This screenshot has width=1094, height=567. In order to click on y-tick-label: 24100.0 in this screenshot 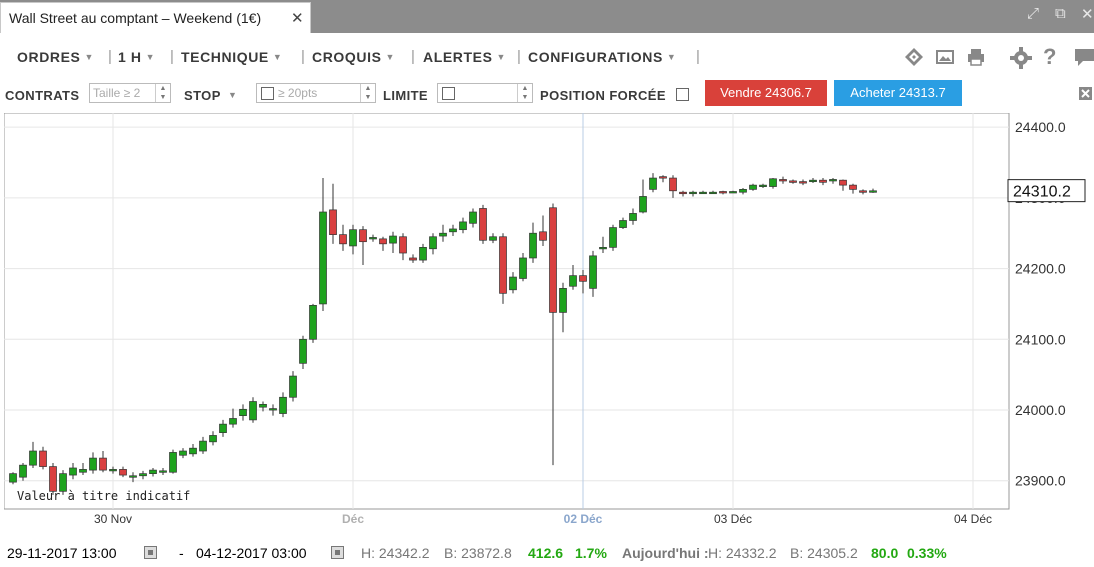, I will do `click(1040, 339)`.